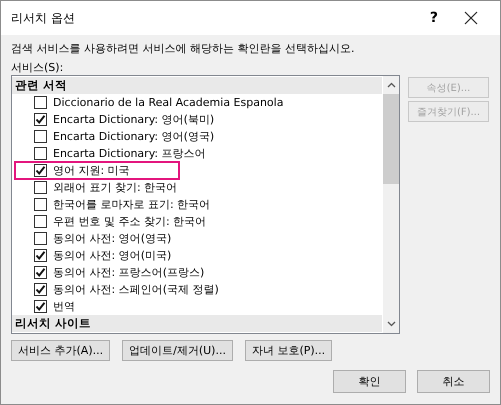  I want to click on service-label: Encarta Dictionary: 영어(영국), so click(133, 136).